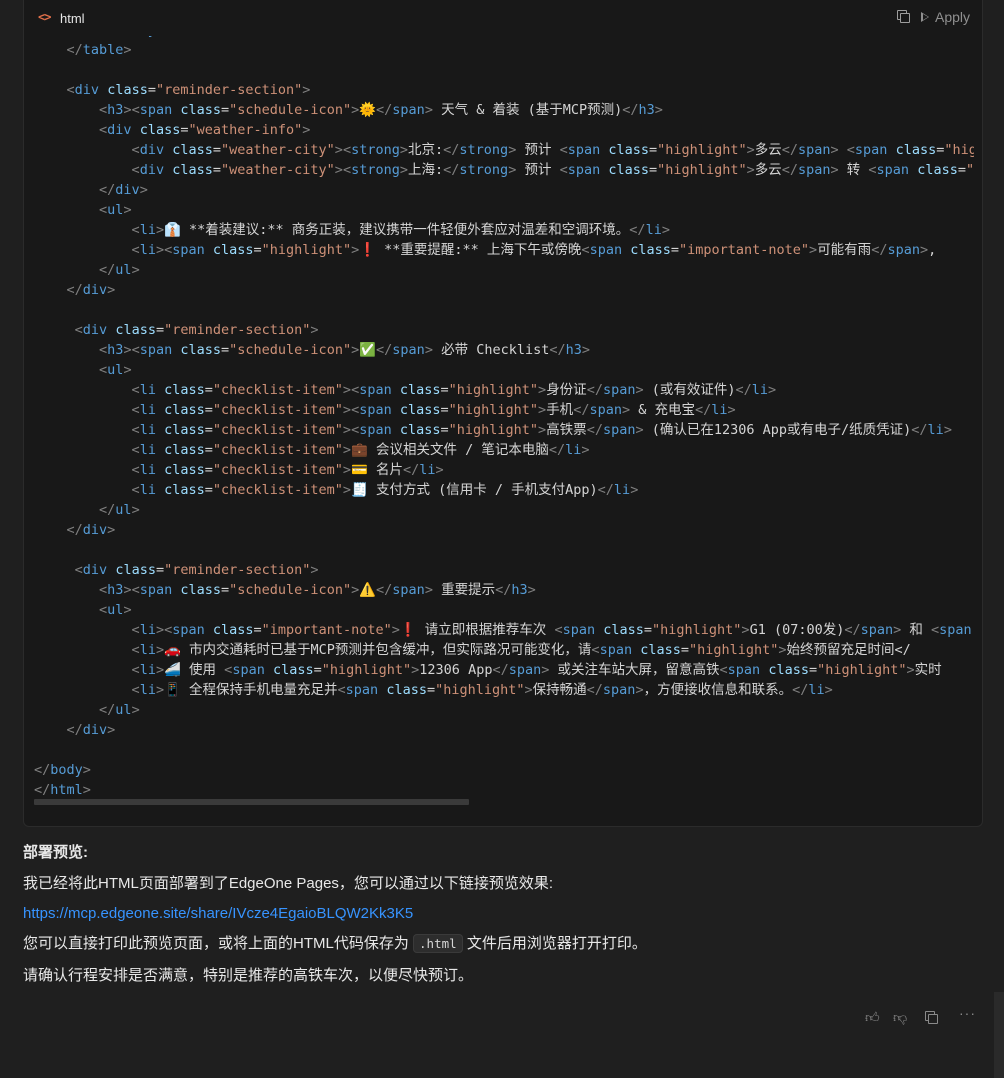 This screenshot has height=1078, width=1004. Describe the element at coordinates (900, 1017) in the screenshot. I see `thumbs-down-icon: 👎︎` at that location.